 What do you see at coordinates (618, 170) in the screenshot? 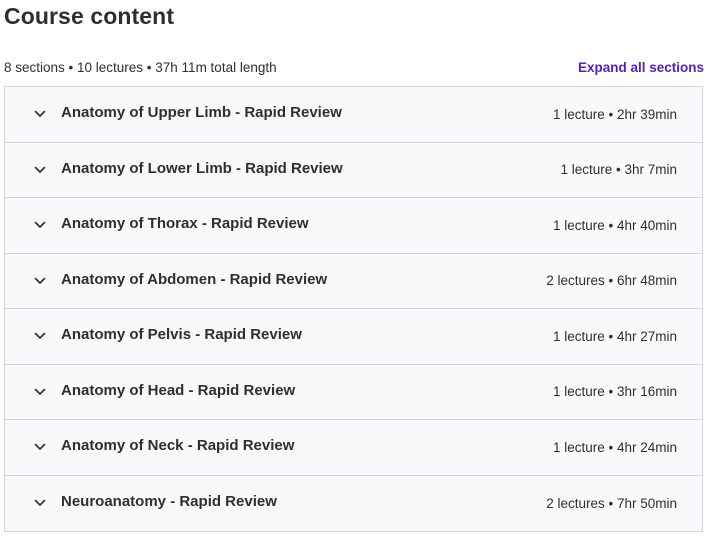
I see `section-meta: 1 lecture • 3hr 7min` at bounding box center [618, 170].